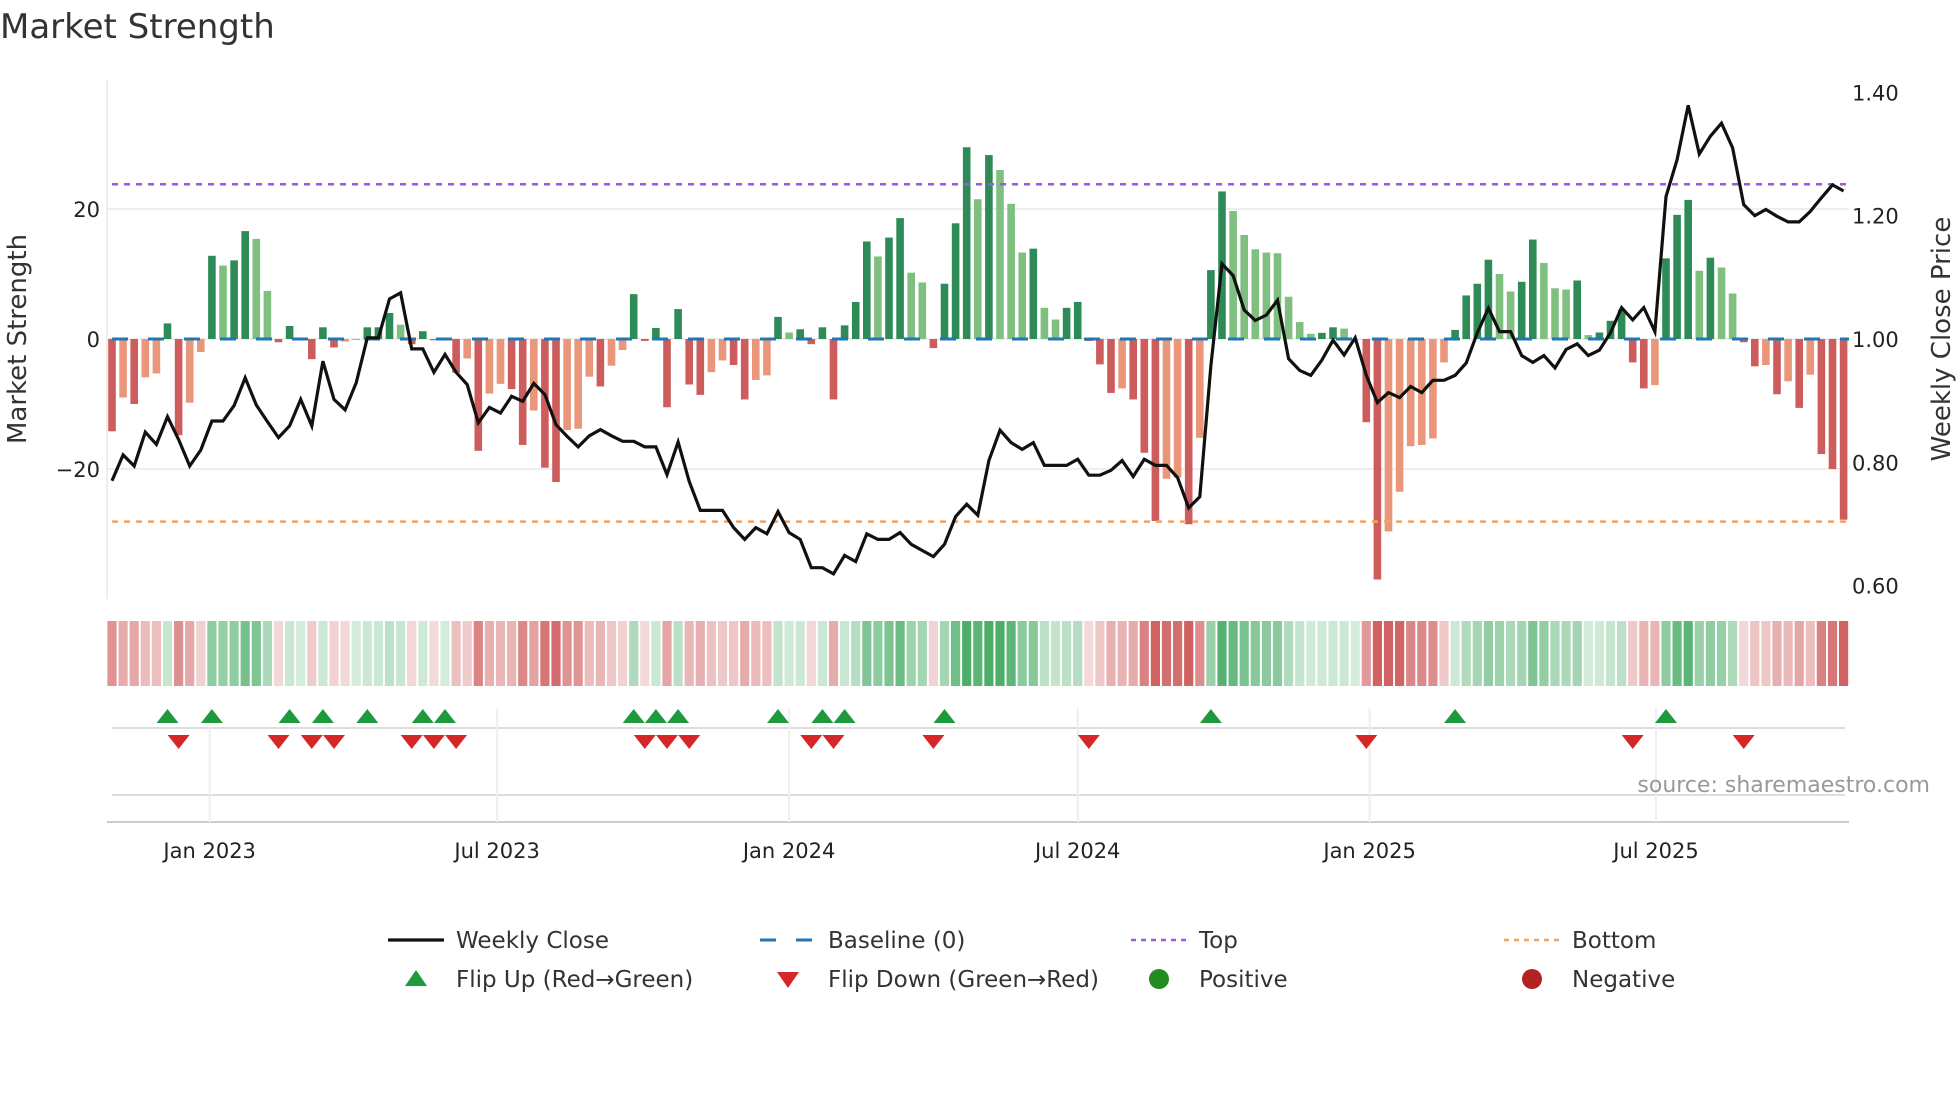  I want to click on legend-label: Positive, so click(1243, 980).